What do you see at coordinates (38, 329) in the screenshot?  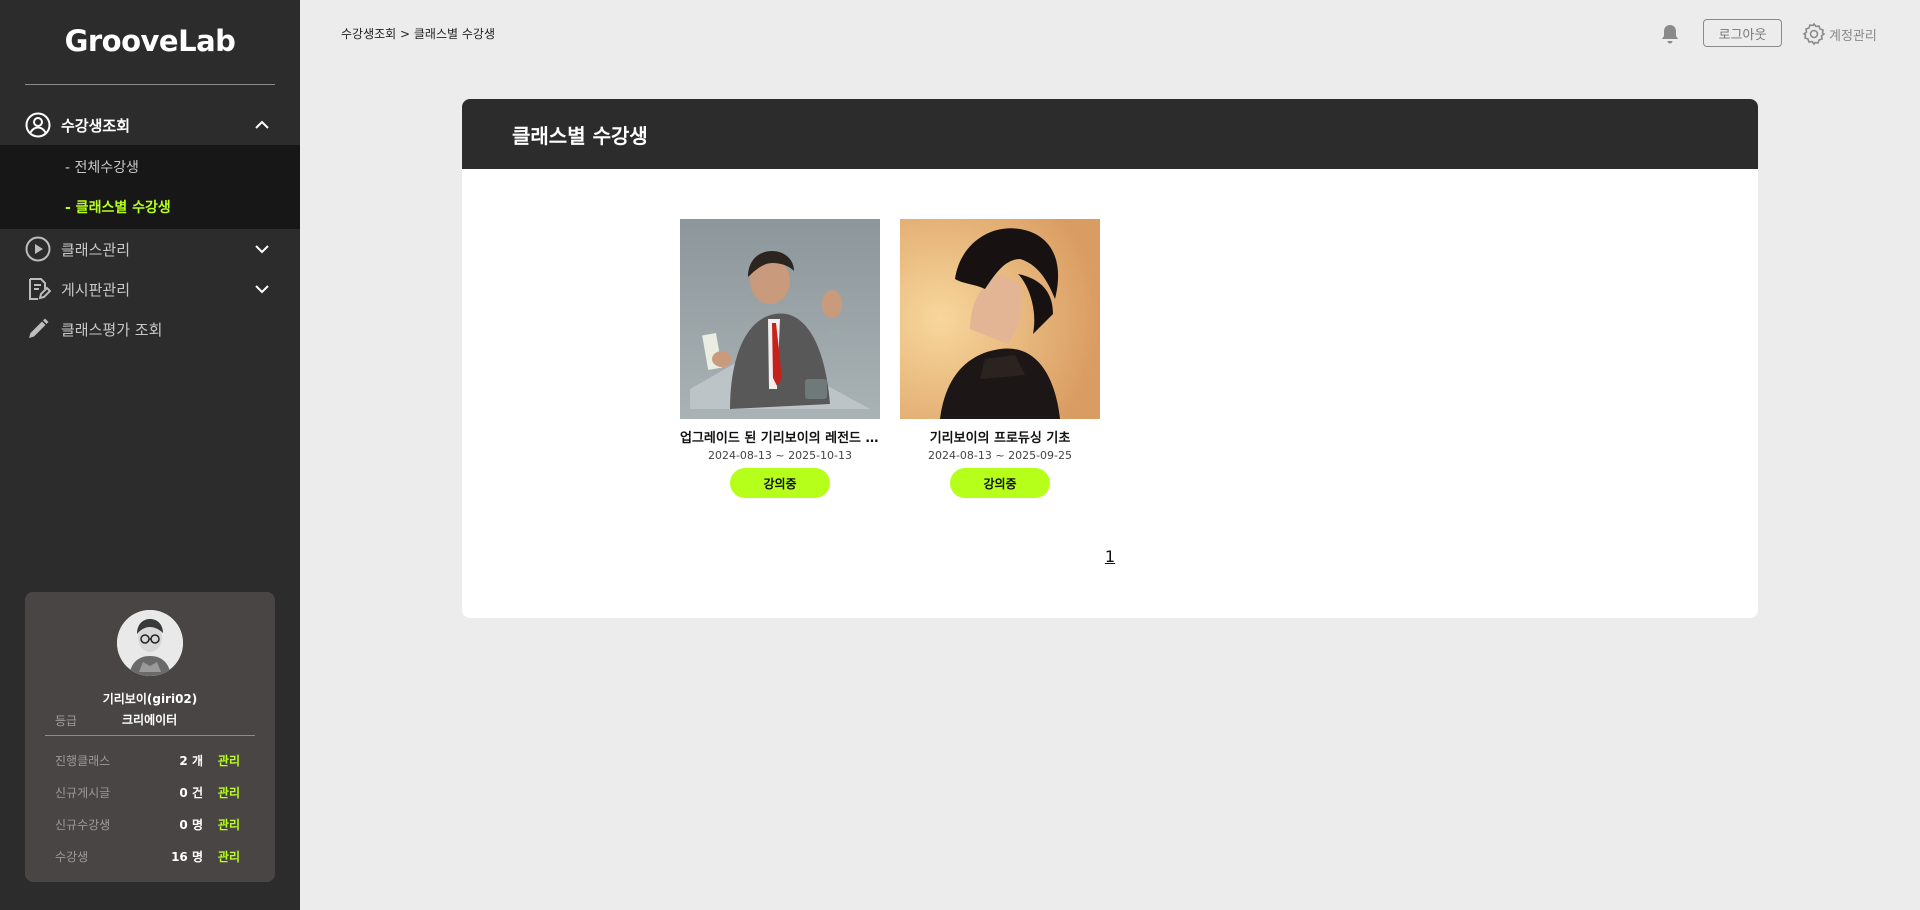 I see `pencil-icon` at bounding box center [38, 329].